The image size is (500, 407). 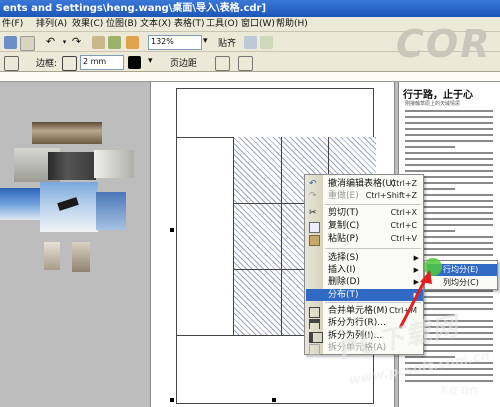 I want to click on menu-table: 表格(T), so click(x=189, y=24).